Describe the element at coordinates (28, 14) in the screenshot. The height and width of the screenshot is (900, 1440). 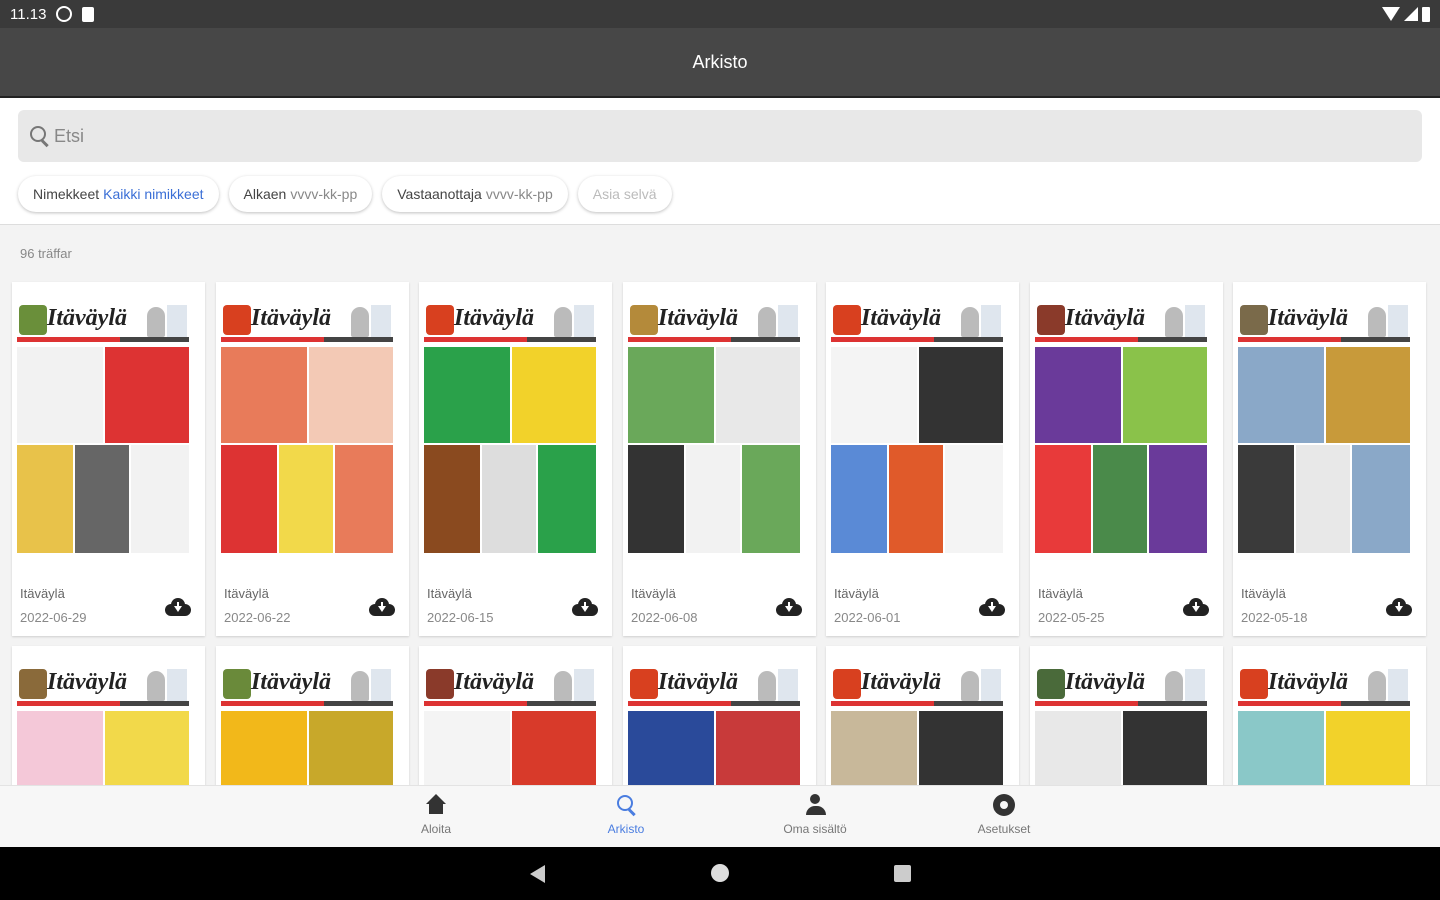
I see `status-time: 11.13` at that location.